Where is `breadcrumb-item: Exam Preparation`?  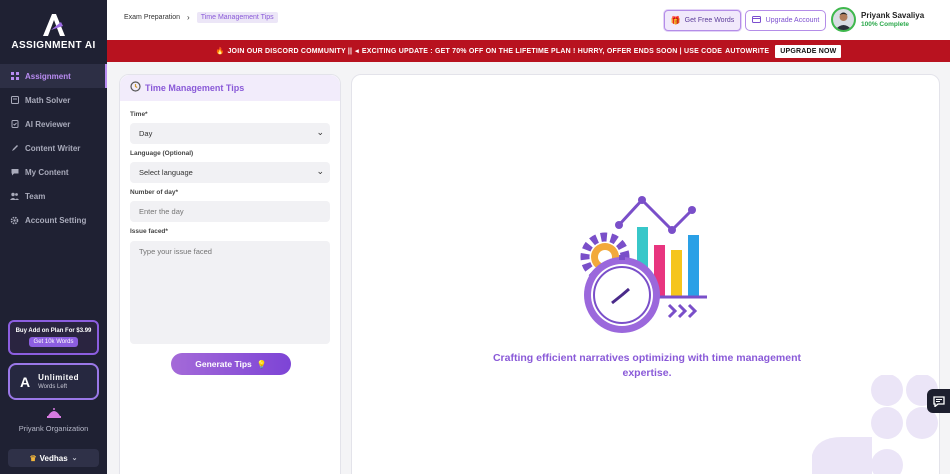
breadcrumb-item: Exam Preparation is located at coordinates (152, 17).